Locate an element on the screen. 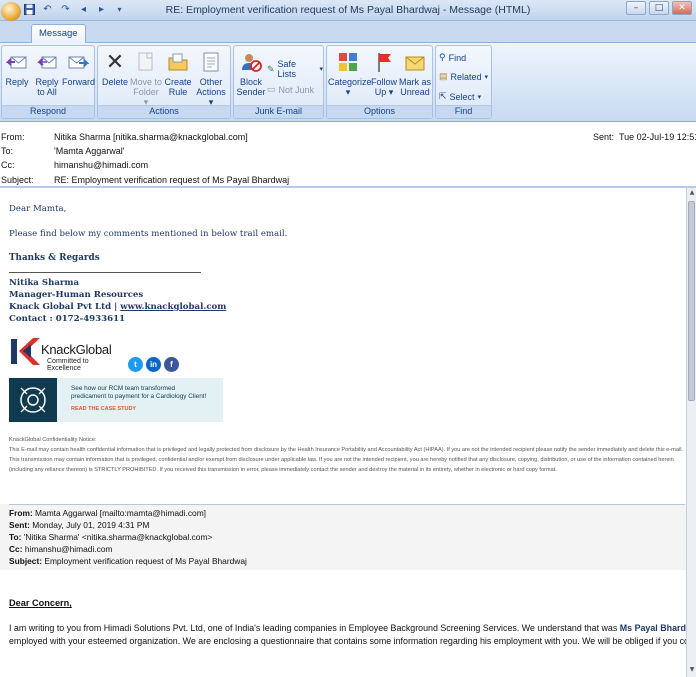  follow-up-button: Follow Up ▾ is located at coordinates (384, 73).